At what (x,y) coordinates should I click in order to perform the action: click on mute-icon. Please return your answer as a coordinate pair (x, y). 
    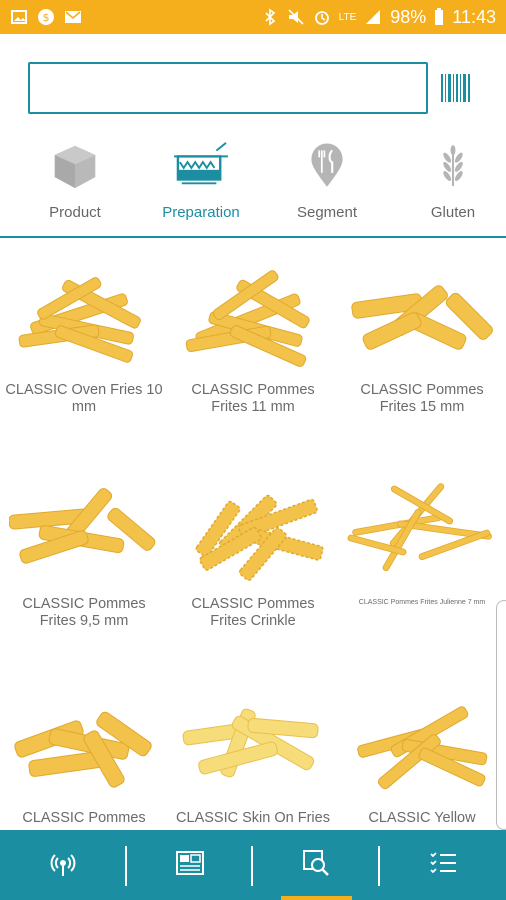
    Looking at the image, I should click on (296, 17).